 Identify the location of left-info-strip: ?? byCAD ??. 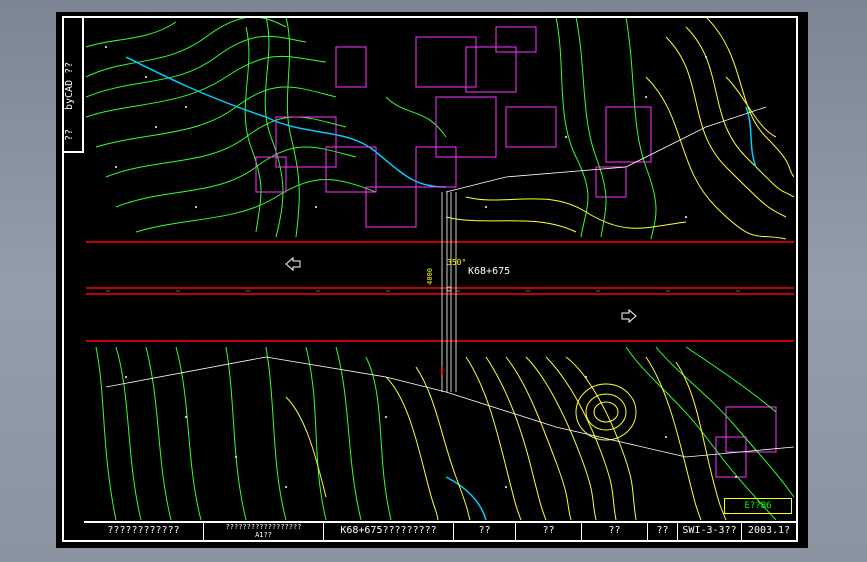
(73, 84).